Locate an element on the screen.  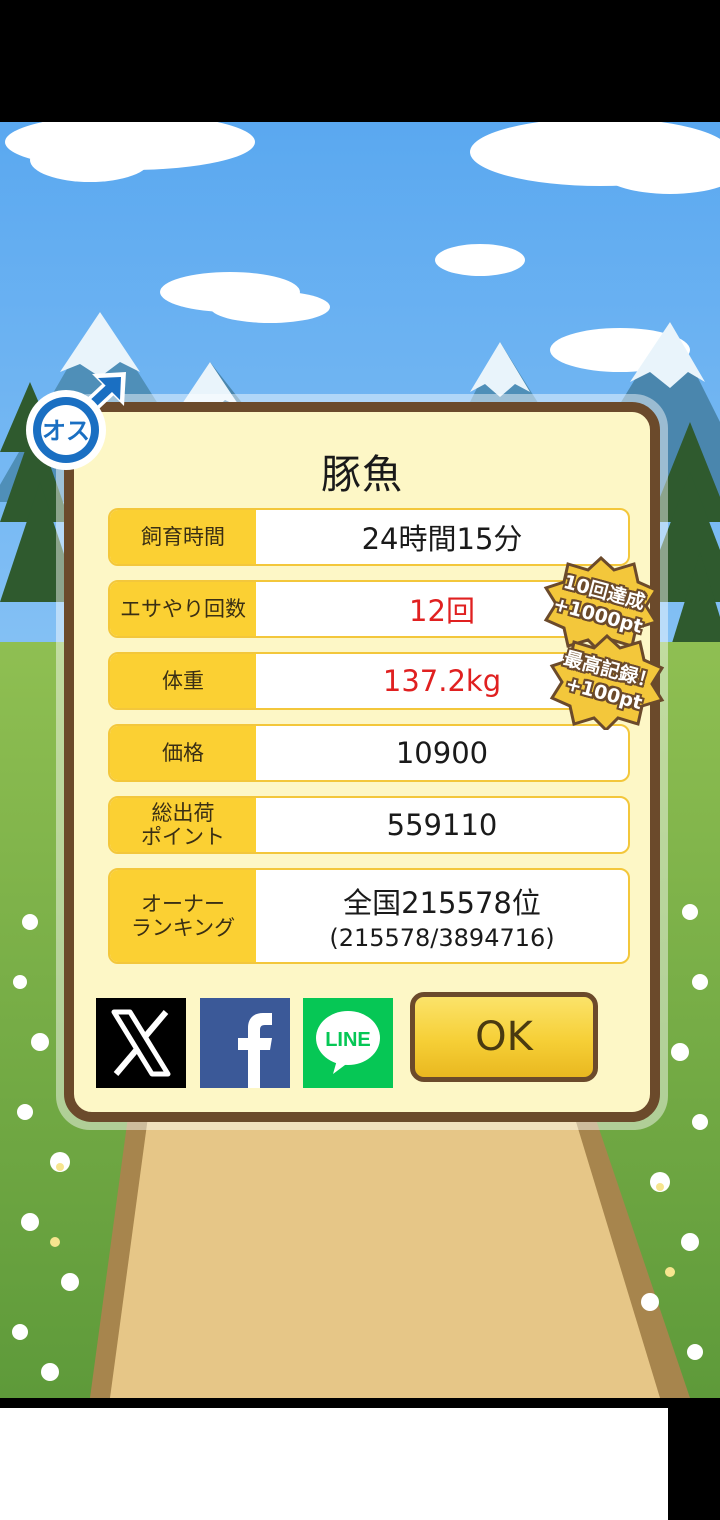
row-owner-ranking: オーナー ランキング 全国215578位 (215578/3894716) is located at coordinates (369, 916).